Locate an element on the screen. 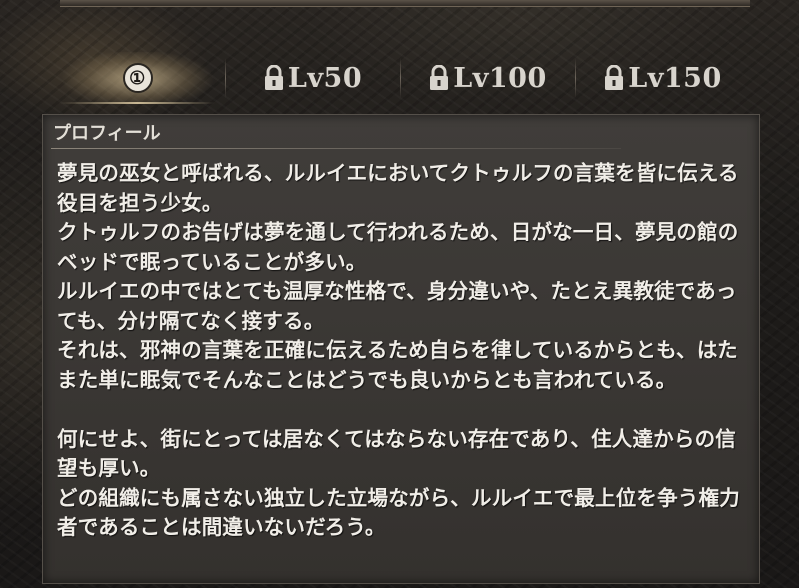  tab-1: ① is located at coordinates (137, 78).